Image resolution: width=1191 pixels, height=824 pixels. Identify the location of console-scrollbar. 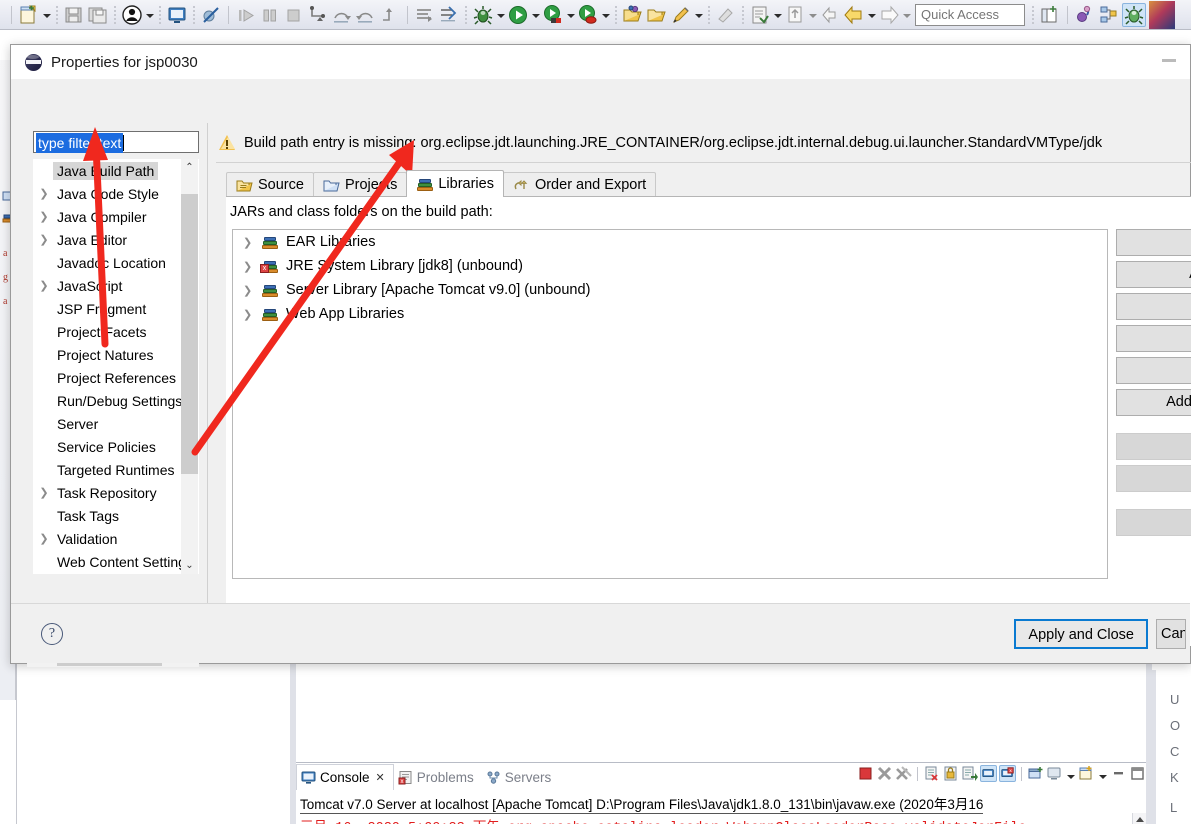
(1139, 818).